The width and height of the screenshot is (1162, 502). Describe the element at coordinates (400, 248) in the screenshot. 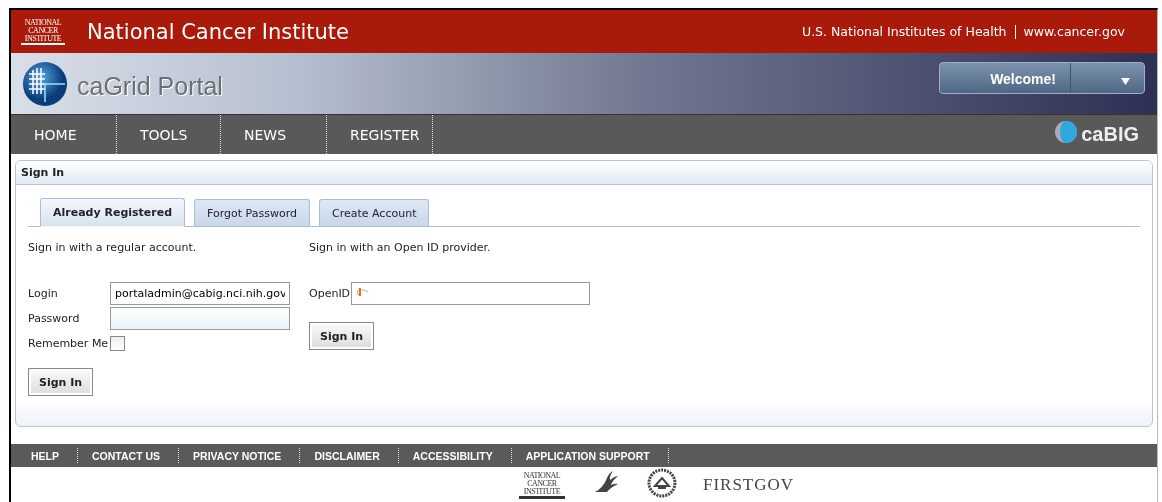

I see `intro-text: Sign in with an Open ID provider.` at that location.